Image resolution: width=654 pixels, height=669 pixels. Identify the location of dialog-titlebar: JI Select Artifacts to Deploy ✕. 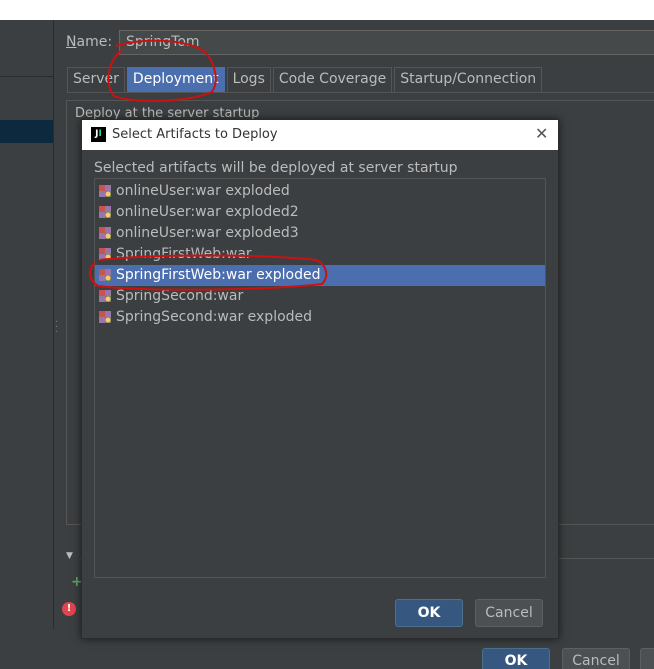
(320, 135).